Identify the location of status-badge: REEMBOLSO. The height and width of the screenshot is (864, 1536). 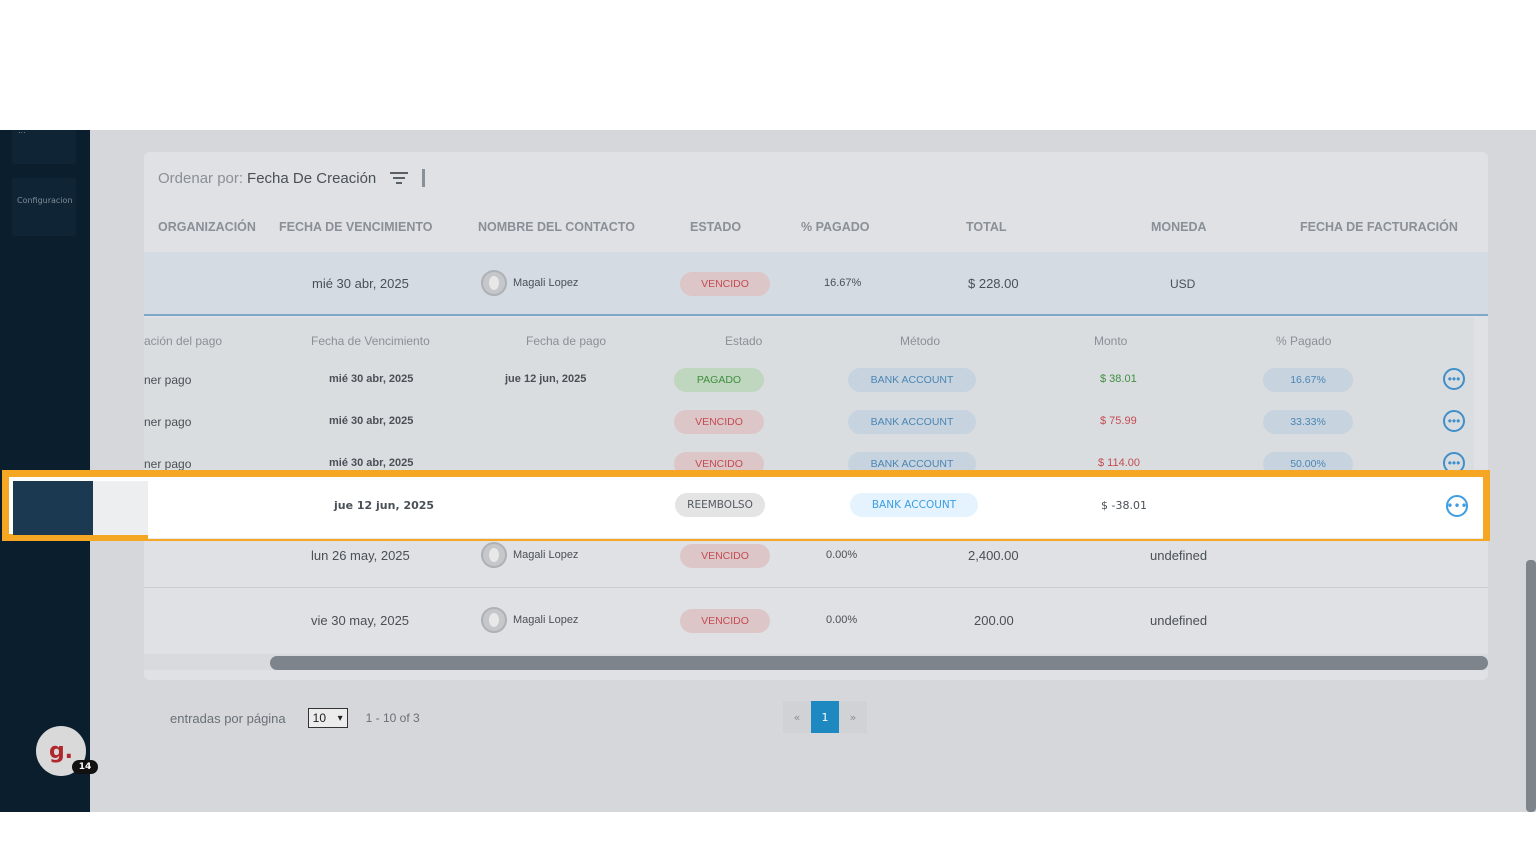
(720, 505).